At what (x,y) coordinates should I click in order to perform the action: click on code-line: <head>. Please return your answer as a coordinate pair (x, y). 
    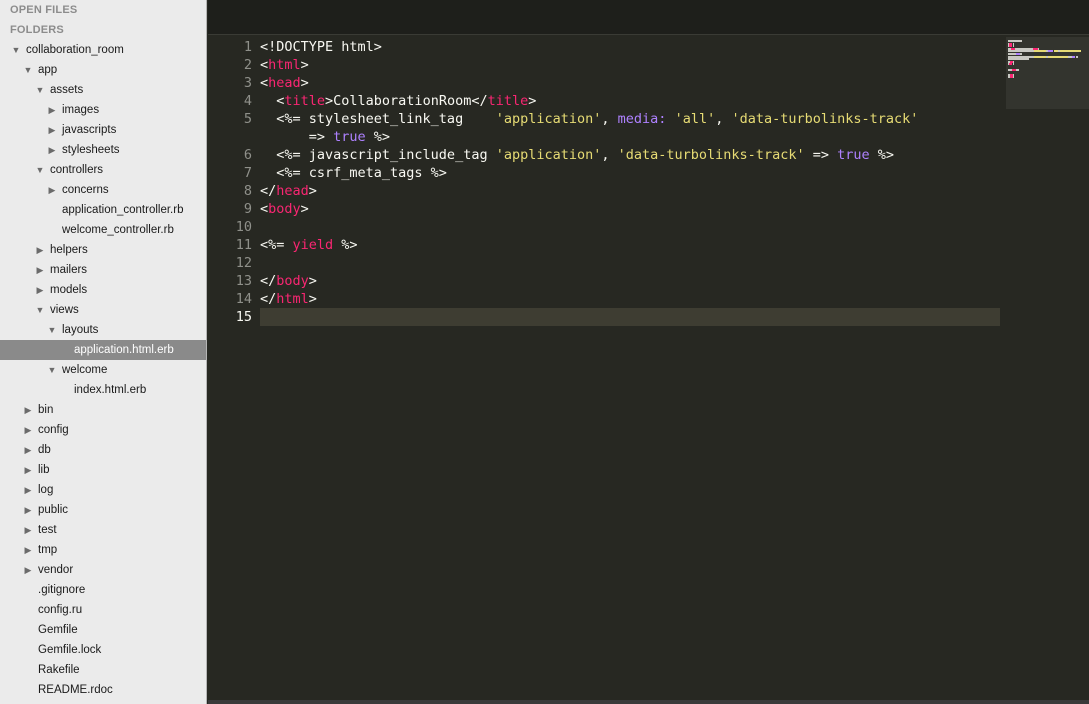
    Looking at the image, I should click on (635, 83).